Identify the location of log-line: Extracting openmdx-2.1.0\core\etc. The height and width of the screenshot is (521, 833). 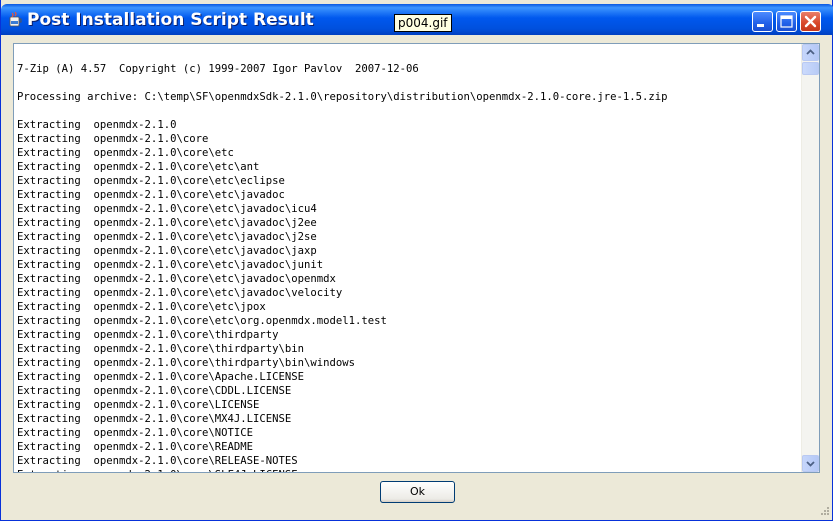
(125, 153).